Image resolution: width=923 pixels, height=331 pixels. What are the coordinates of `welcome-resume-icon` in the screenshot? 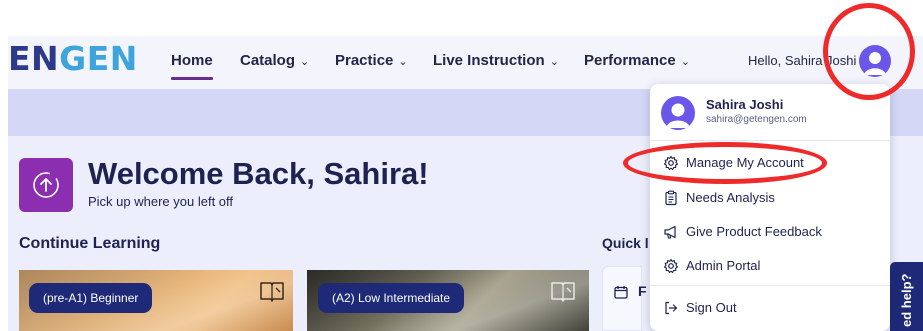 It's located at (46, 185).